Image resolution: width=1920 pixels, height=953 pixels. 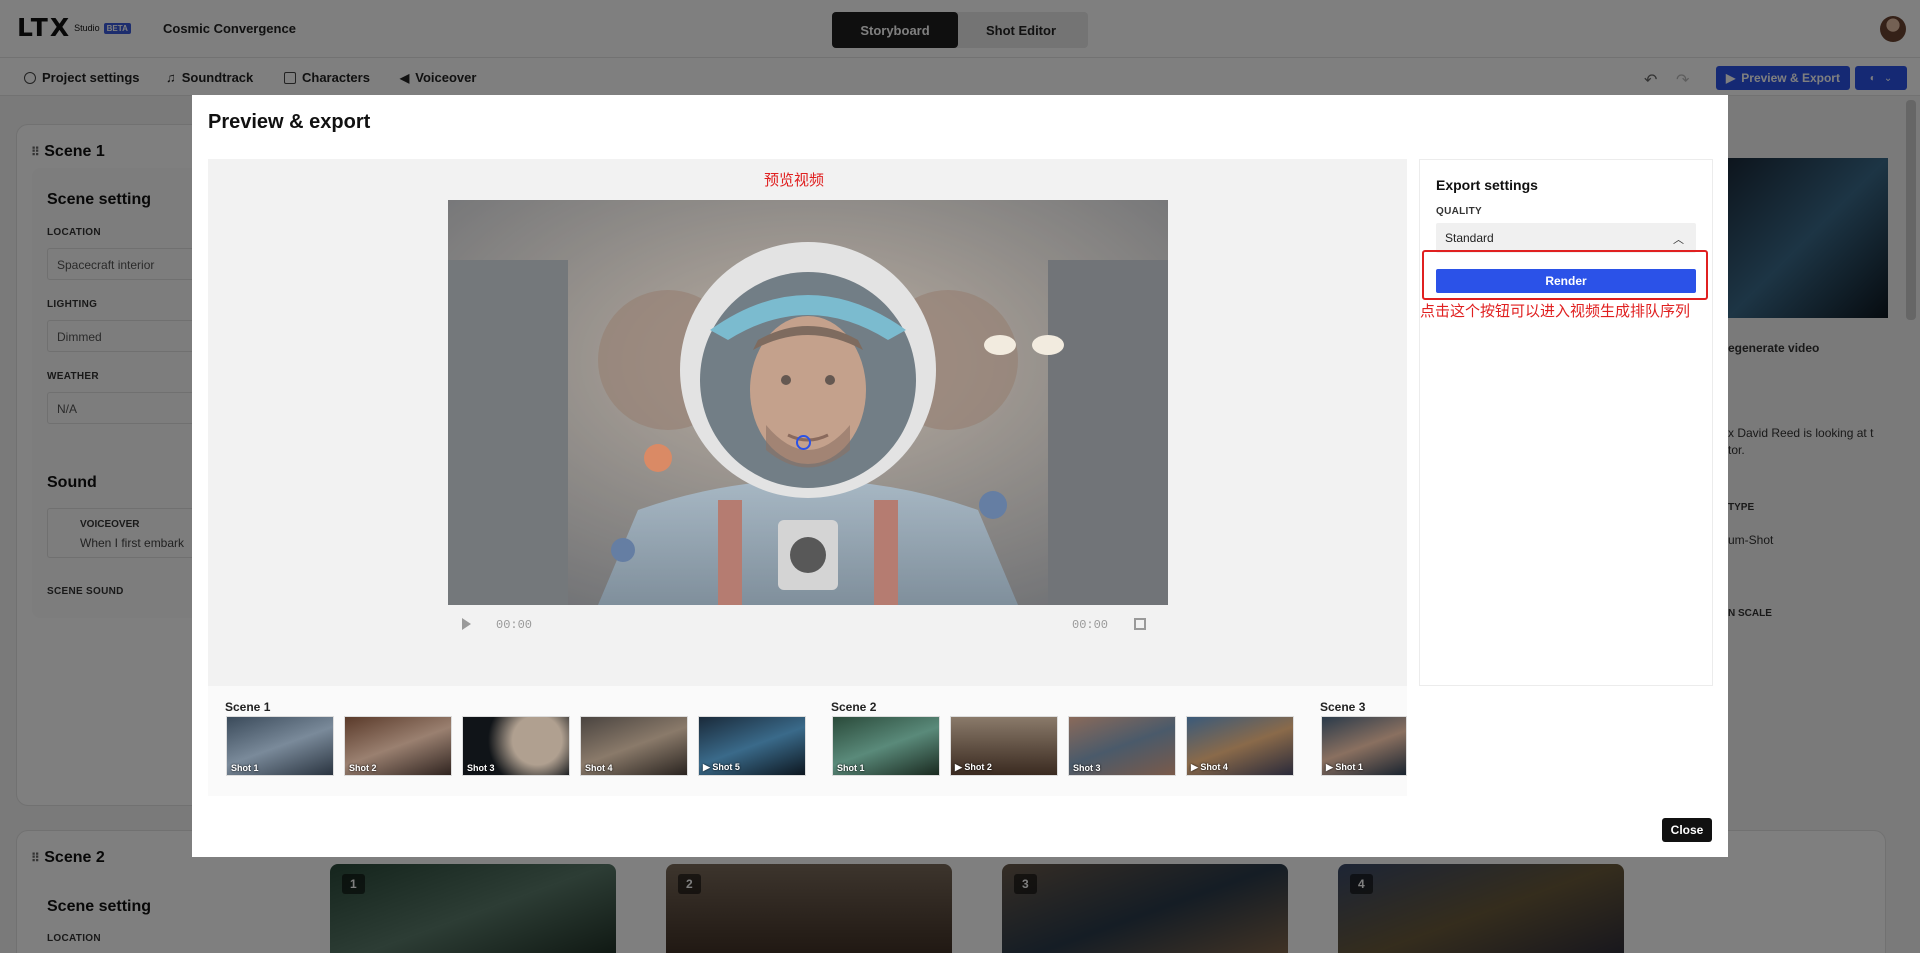 What do you see at coordinates (1487, 185) in the screenshot?
I see `export-settings-title: Export settings` at bounding box center [1487, 185].